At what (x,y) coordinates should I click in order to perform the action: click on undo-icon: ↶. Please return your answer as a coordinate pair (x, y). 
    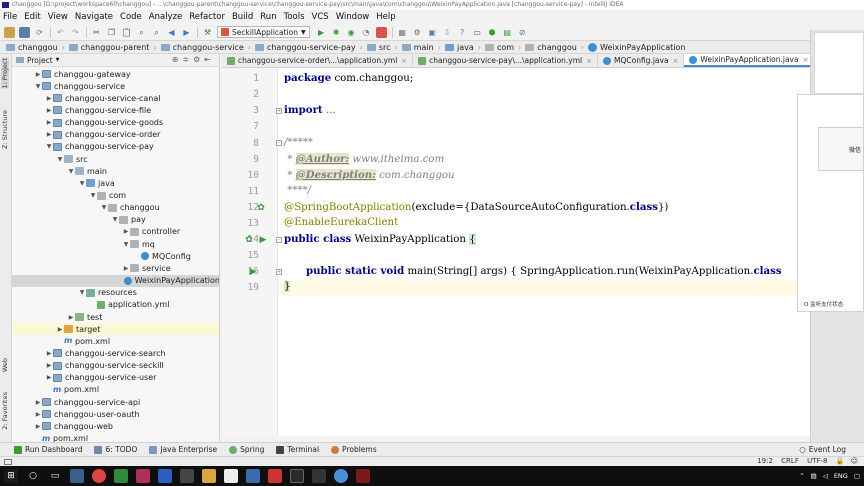
    Looking at the image, I should click on (60, 32).